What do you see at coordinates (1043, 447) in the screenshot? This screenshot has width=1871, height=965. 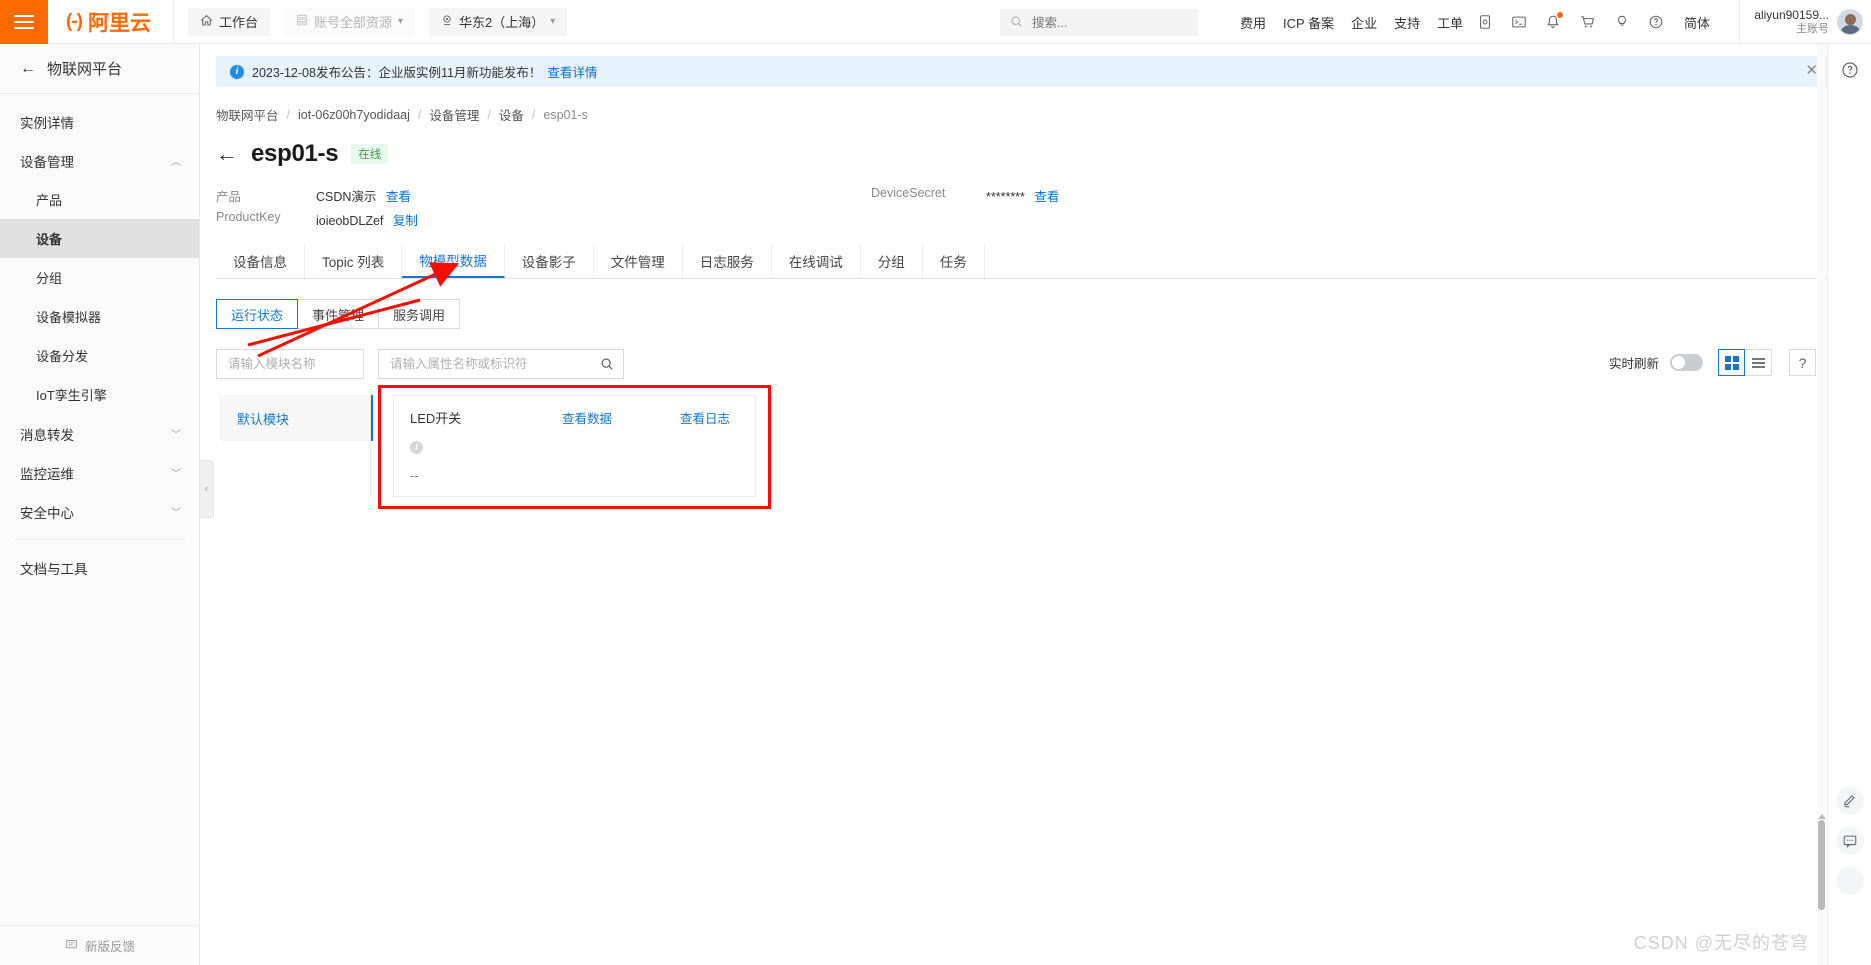 I see `thing-model-content: 默认模块 LED开关 查看数据 查看日志 i --` at bounding box center [1043, 447].